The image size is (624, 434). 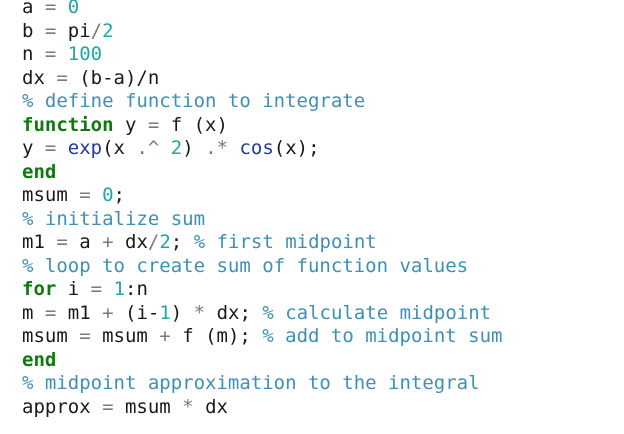 I want to click on code-comment: % loop to create sum of function values, so click(x=245, y=265).